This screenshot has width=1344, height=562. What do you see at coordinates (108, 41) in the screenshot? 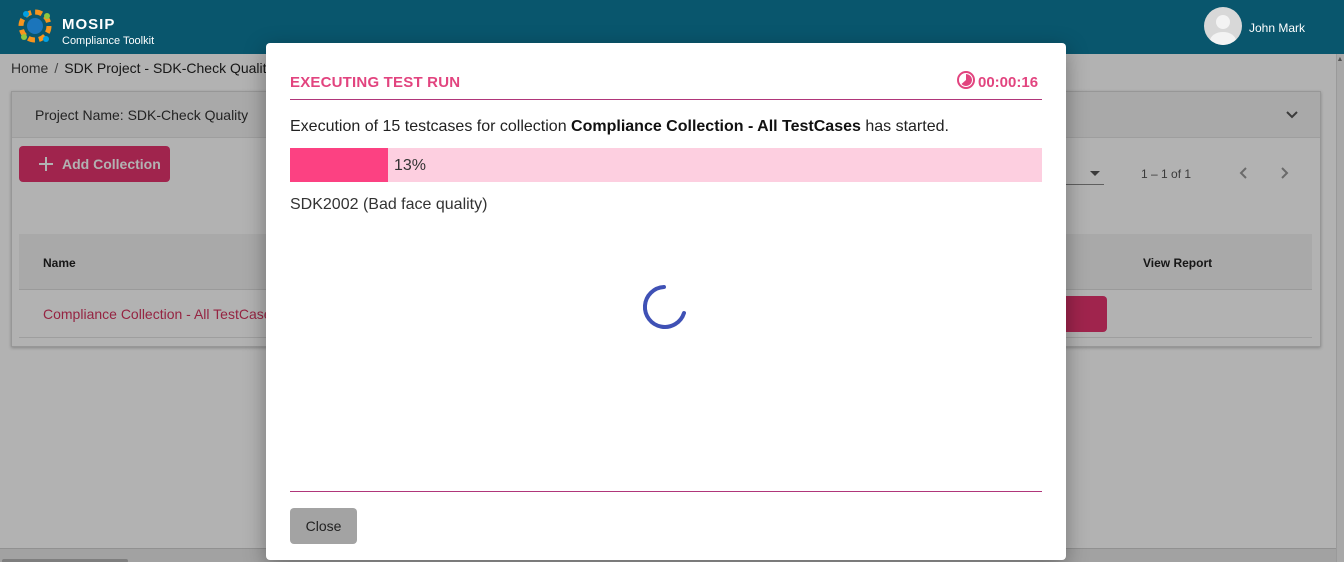
I see `brand-subtitle: Compliance Toolkit` at bounding box center [108, 41].